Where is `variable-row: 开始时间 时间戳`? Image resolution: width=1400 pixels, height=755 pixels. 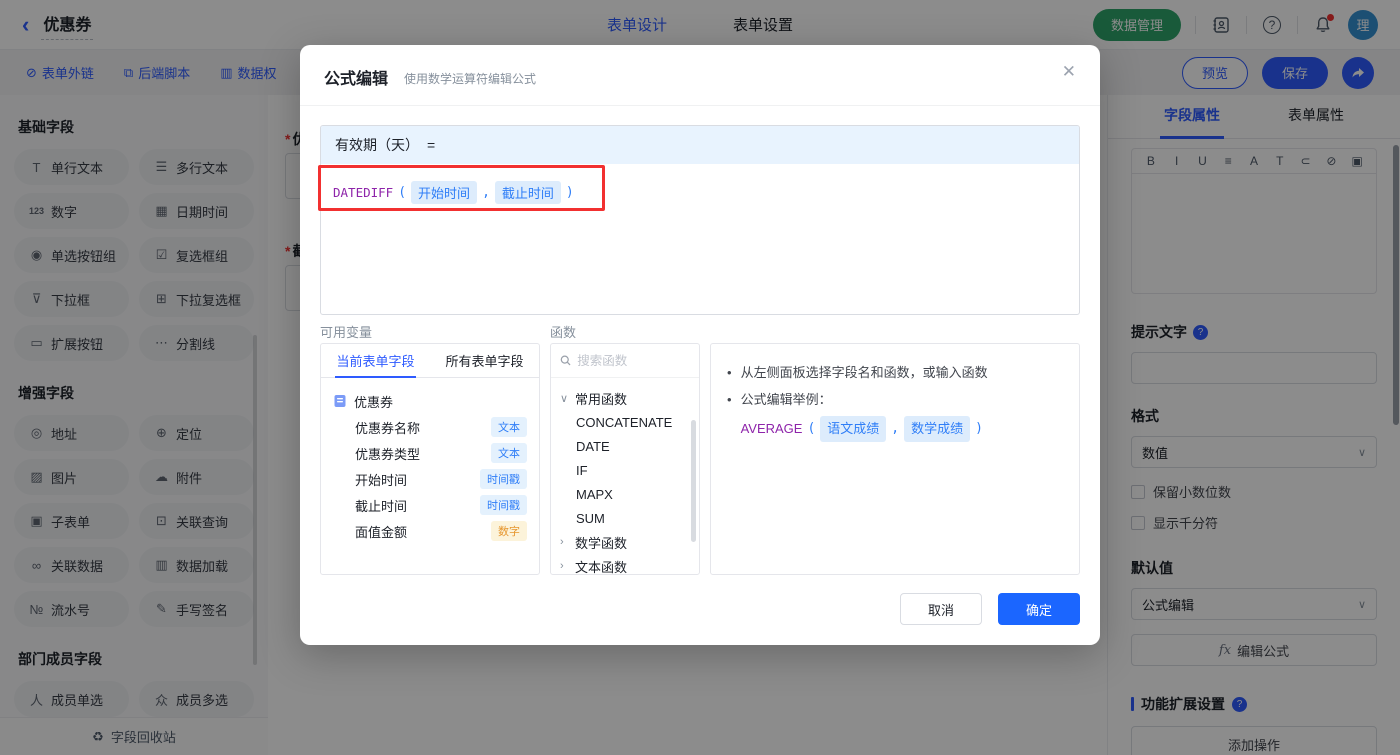 variable-row: 开始时间 时间戳 is located at coordinates (430, 479).